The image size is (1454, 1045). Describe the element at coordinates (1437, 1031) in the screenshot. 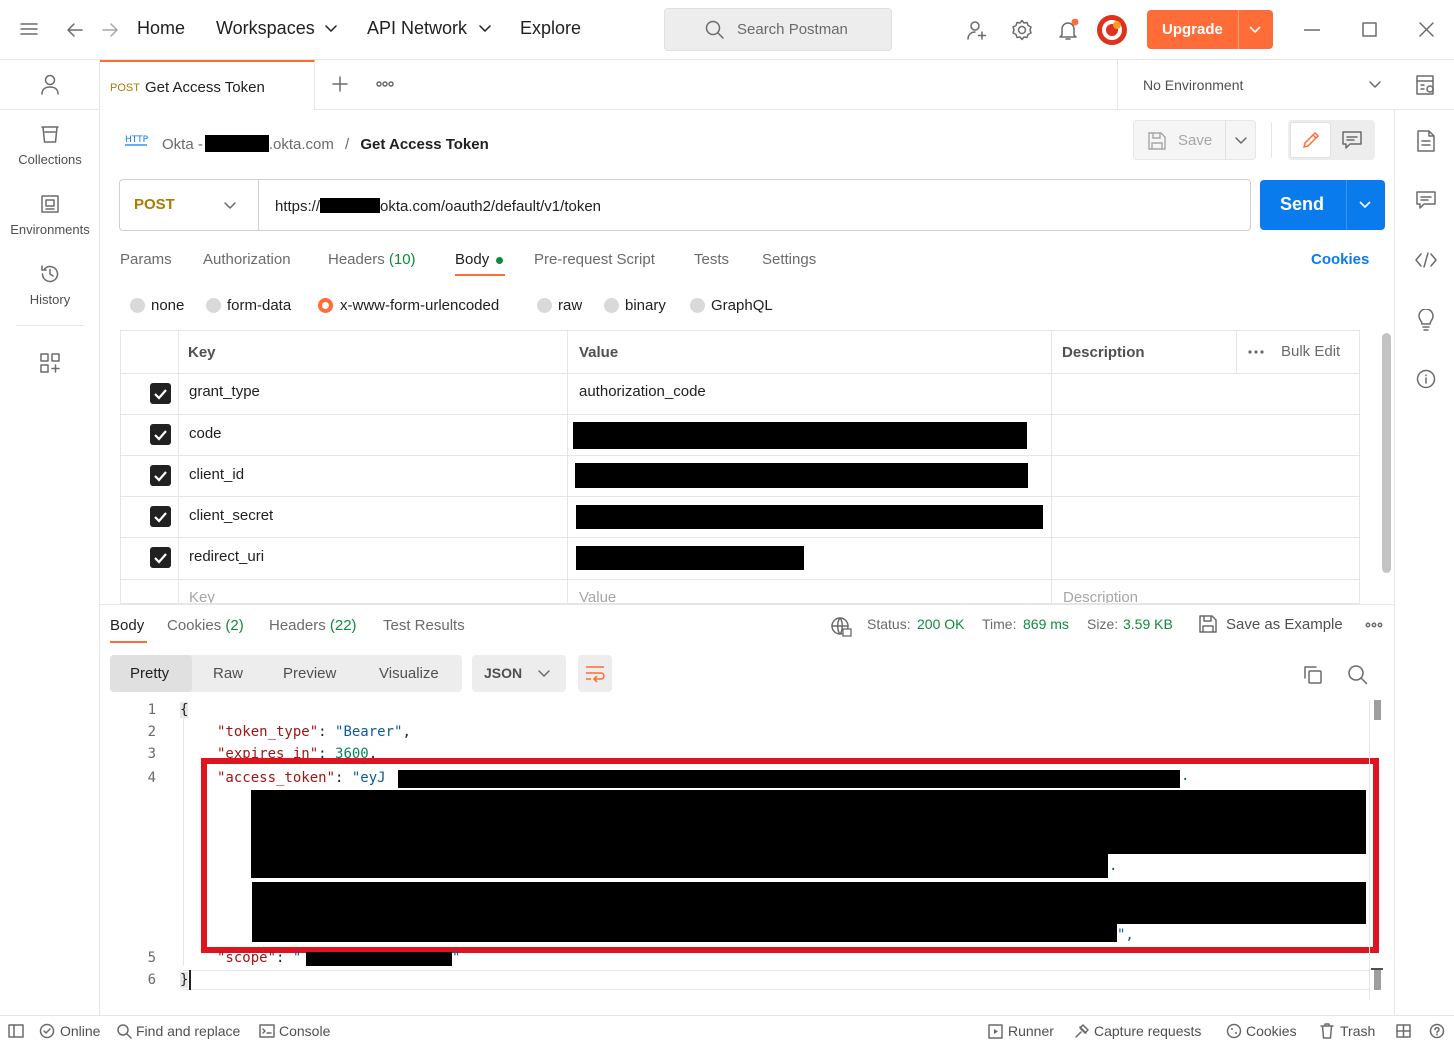

I see `help-icon` at that location.